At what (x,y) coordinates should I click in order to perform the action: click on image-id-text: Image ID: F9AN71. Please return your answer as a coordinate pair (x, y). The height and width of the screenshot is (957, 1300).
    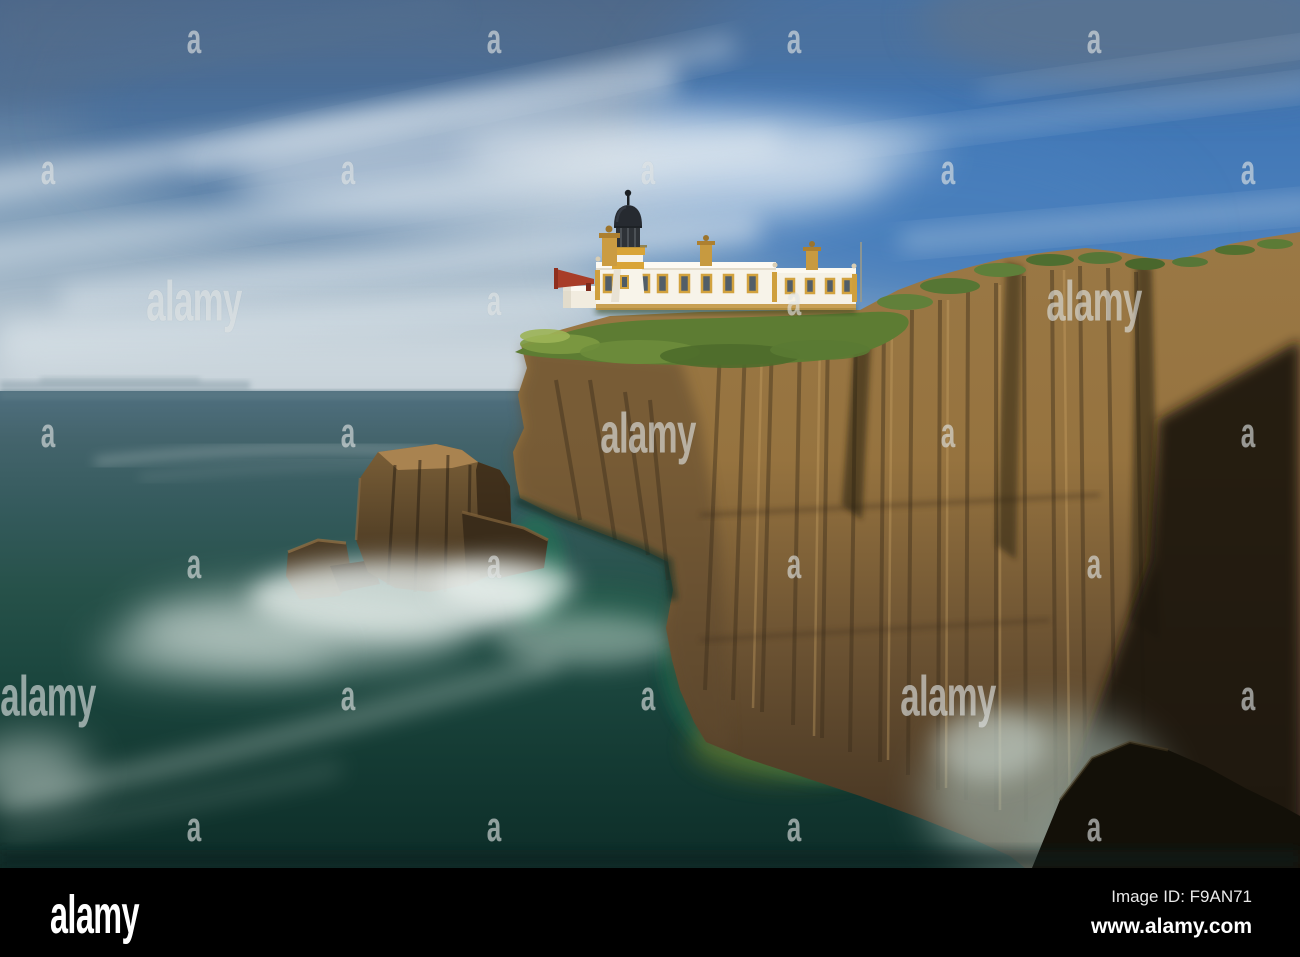
    Looking at the image, I should click on (1181, 896).